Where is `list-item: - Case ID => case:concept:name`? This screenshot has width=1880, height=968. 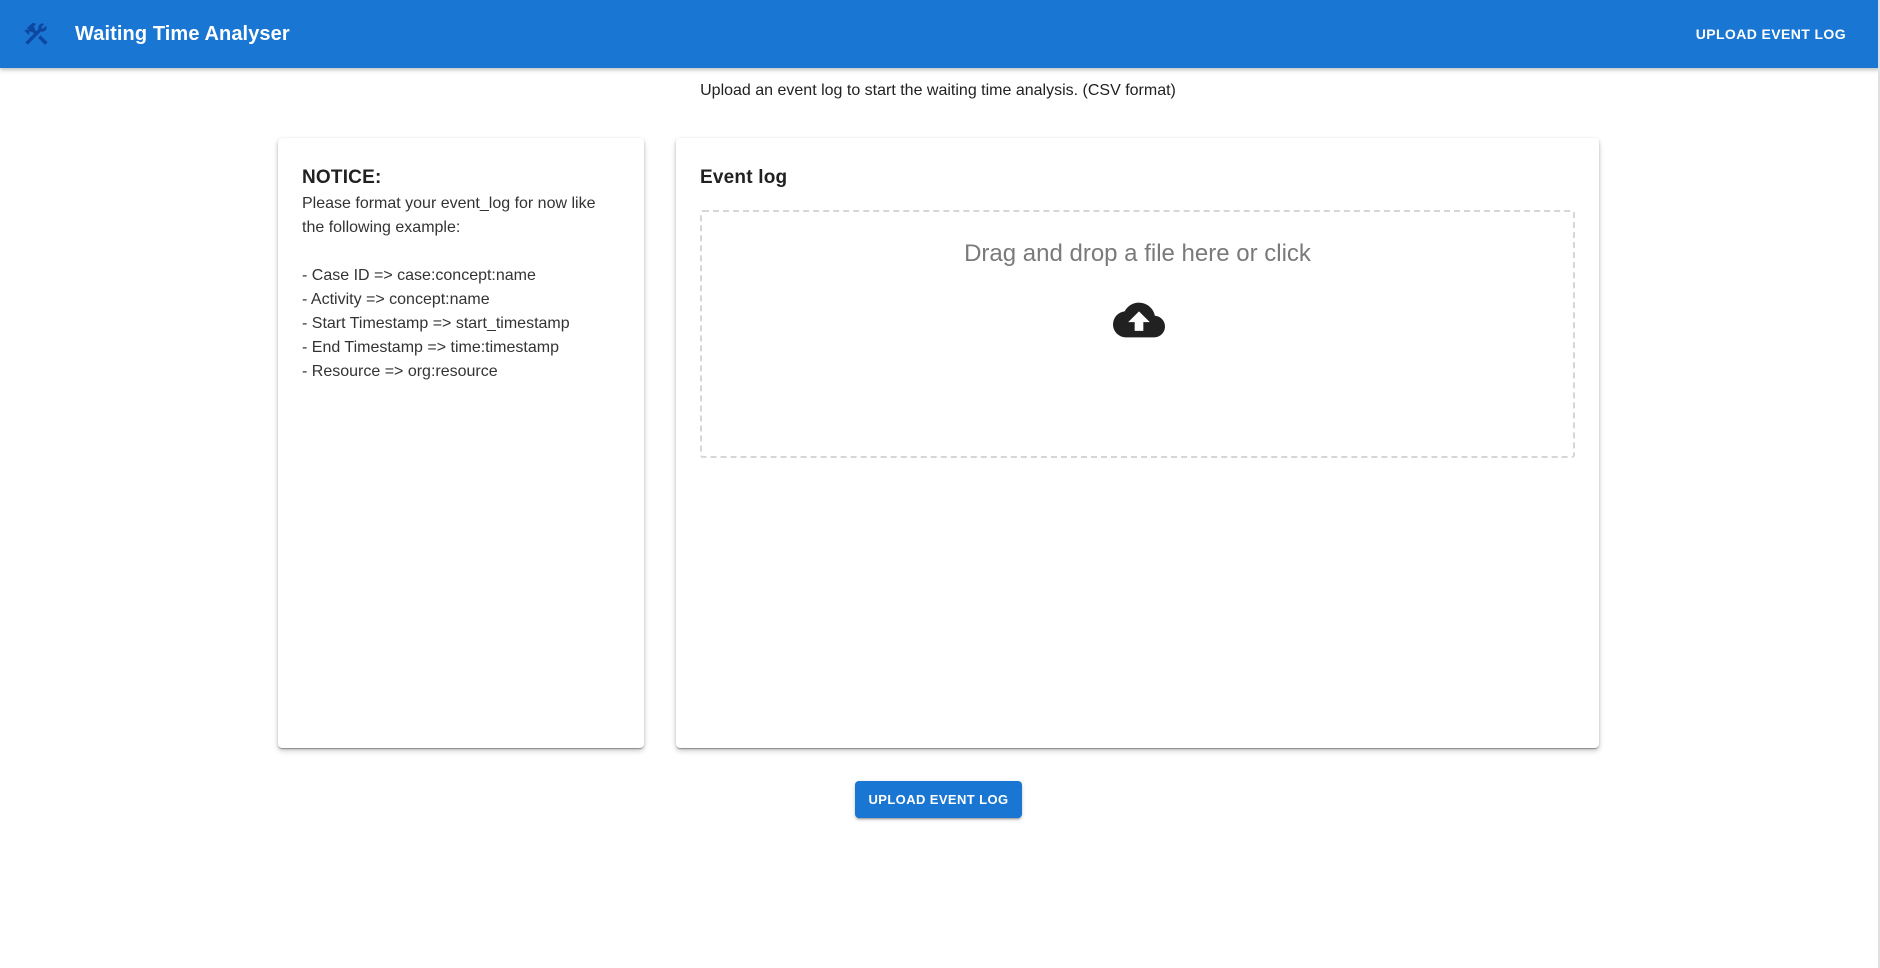 list-item: - Case ID => case:concept:name is located at coordinates (419, 275).